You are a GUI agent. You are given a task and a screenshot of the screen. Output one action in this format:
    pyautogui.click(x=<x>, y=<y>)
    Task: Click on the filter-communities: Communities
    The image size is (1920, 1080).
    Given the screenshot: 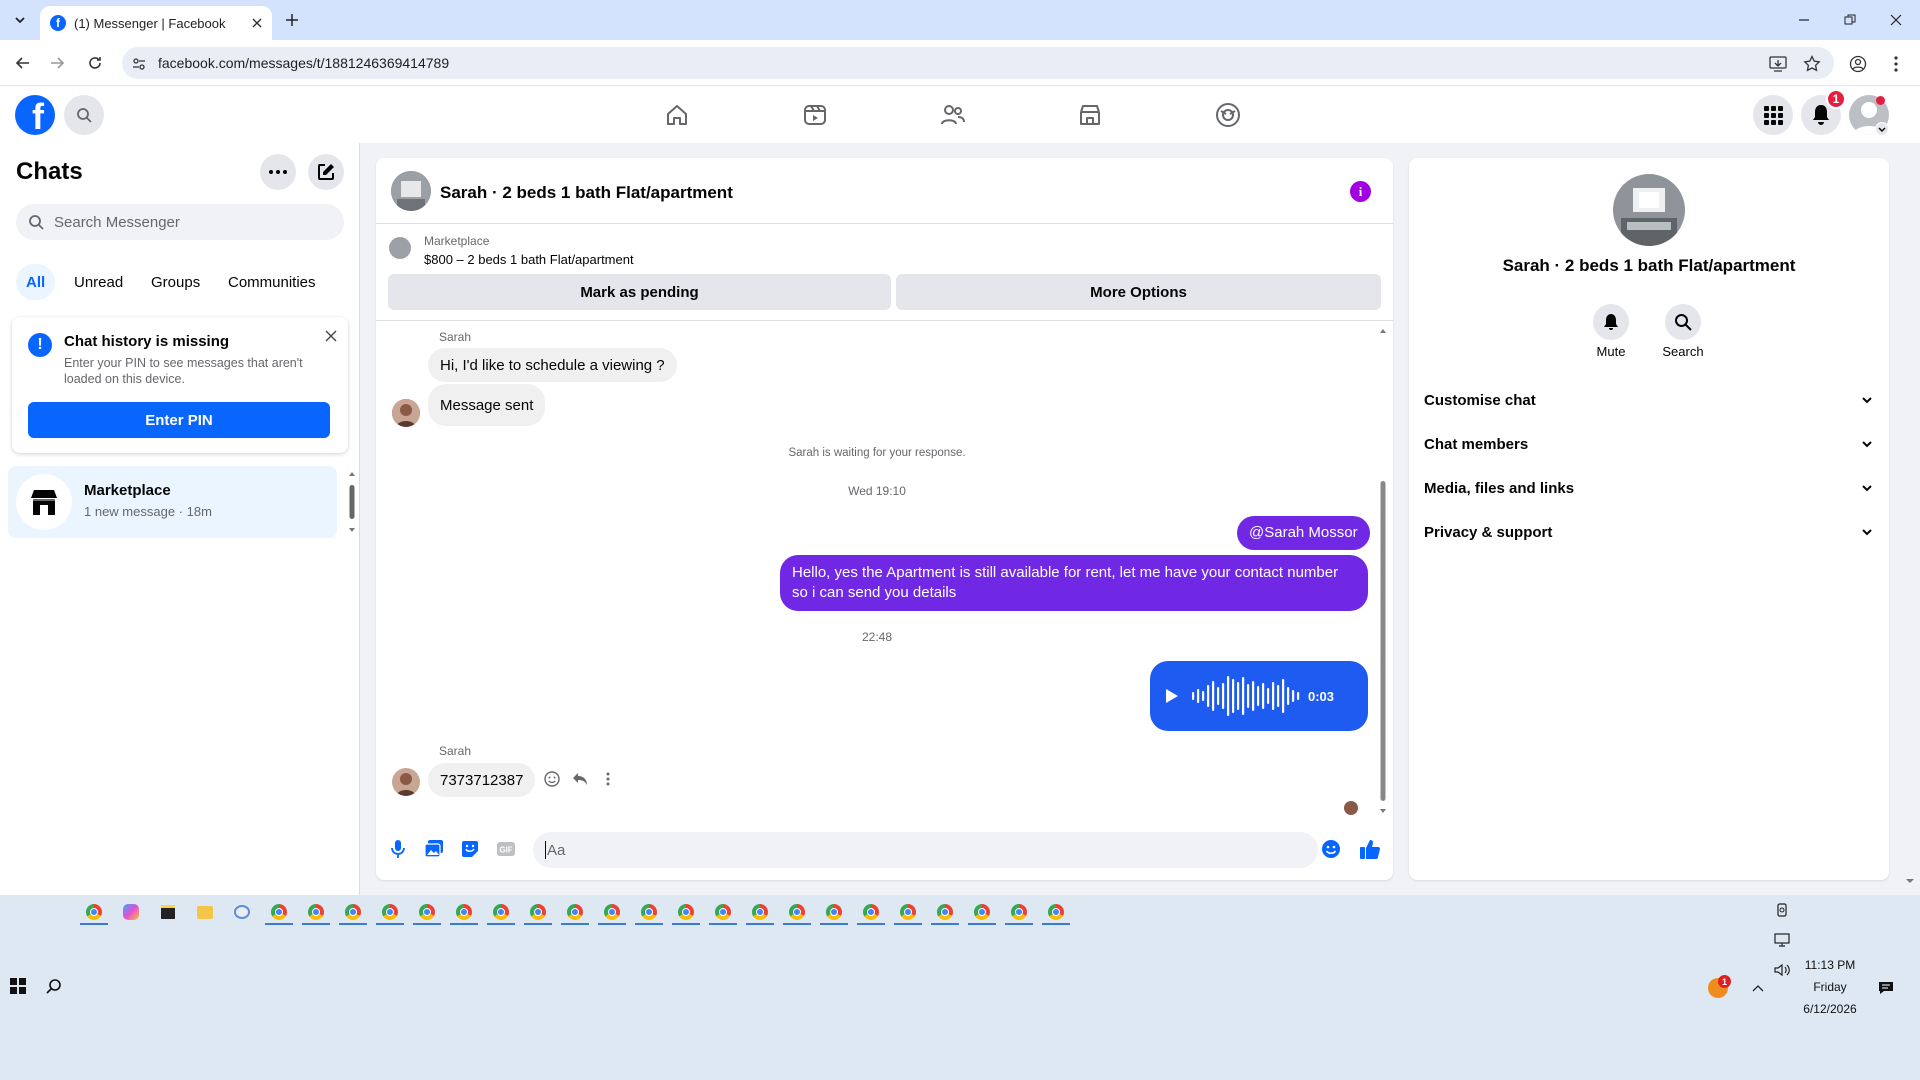 What is the action you would take?
    pyautogui.click(x=272, y=282)
    